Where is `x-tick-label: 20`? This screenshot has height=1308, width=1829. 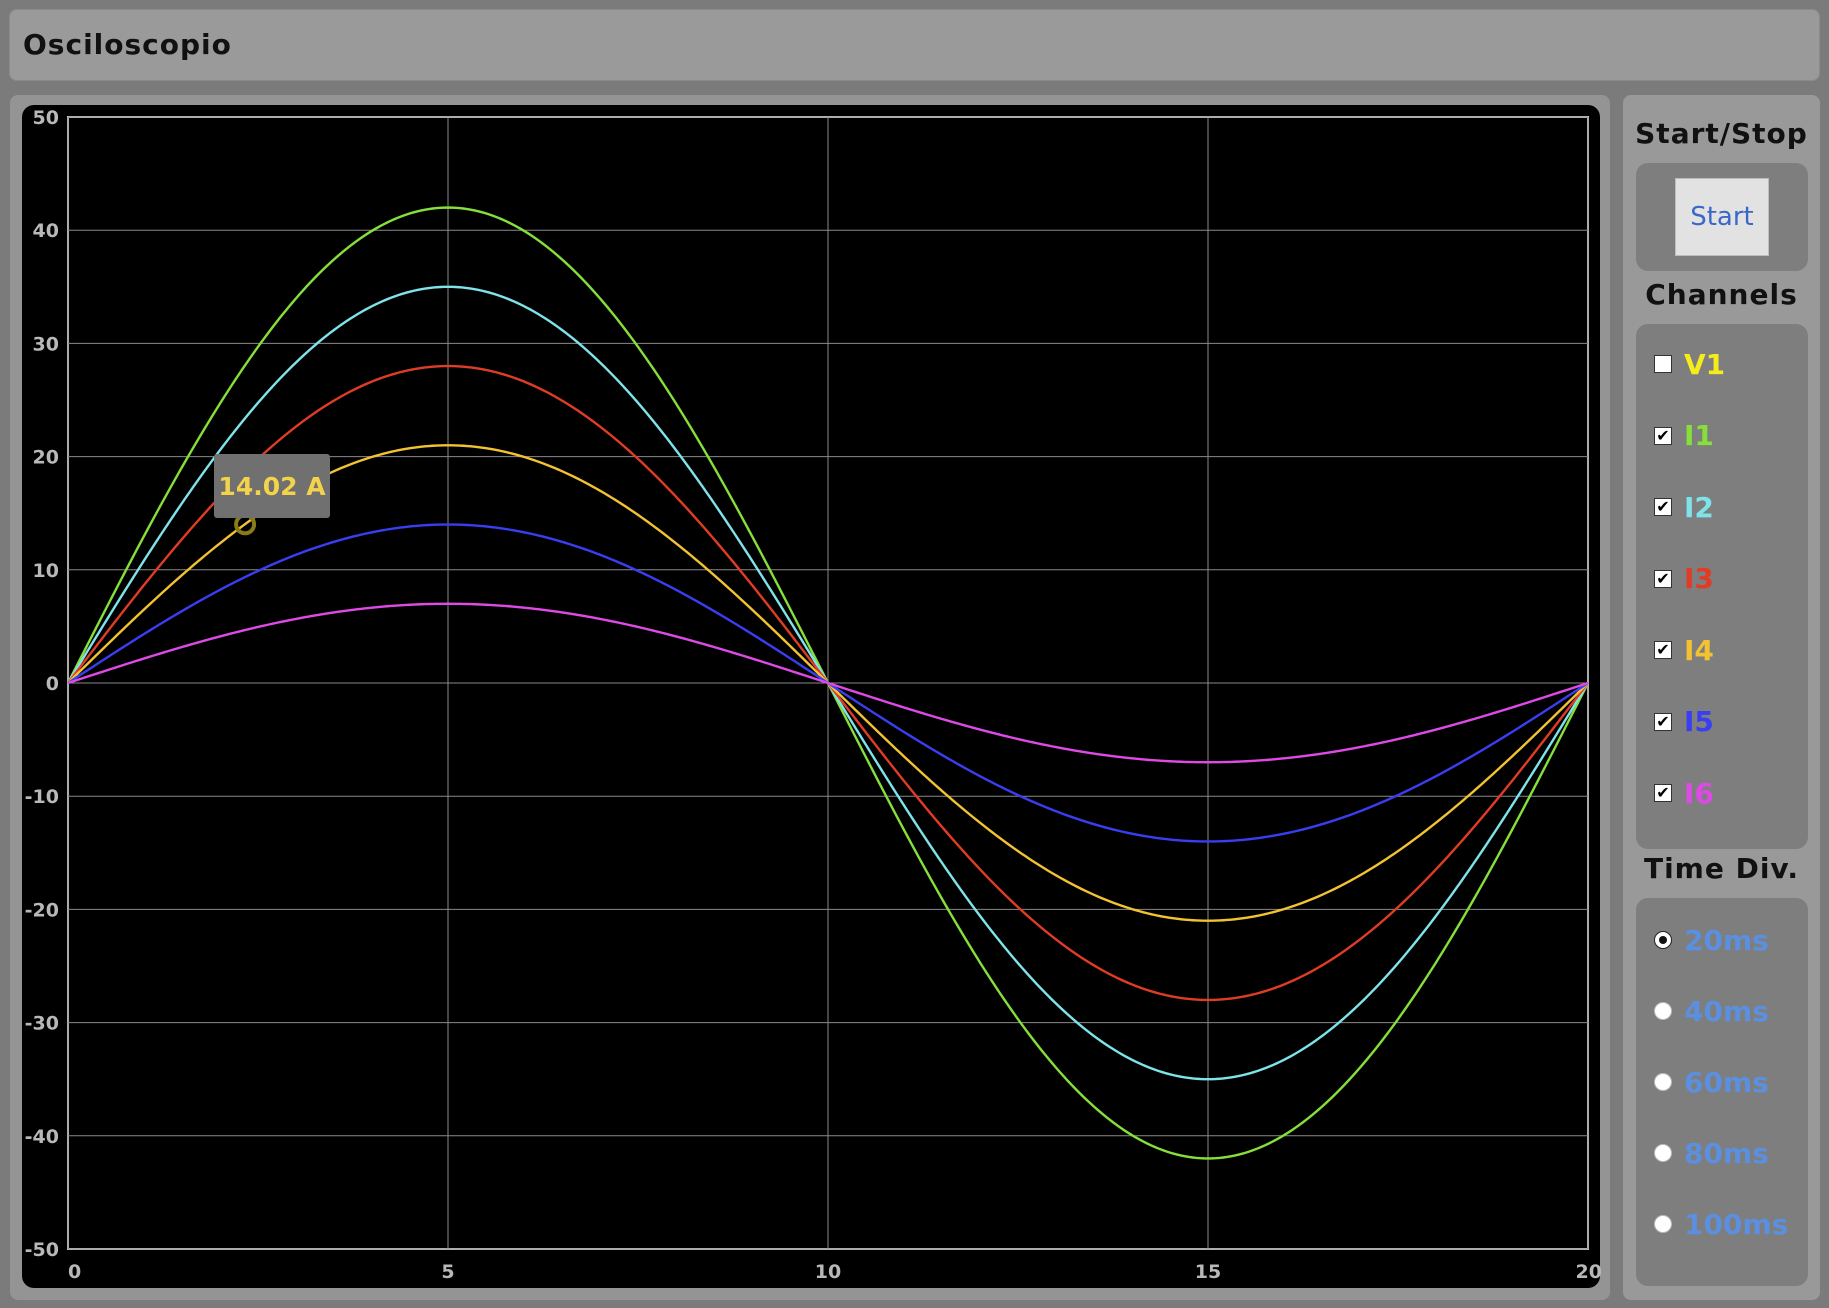 x-tick-label: 20 is located at coordinates (1589, 1272).